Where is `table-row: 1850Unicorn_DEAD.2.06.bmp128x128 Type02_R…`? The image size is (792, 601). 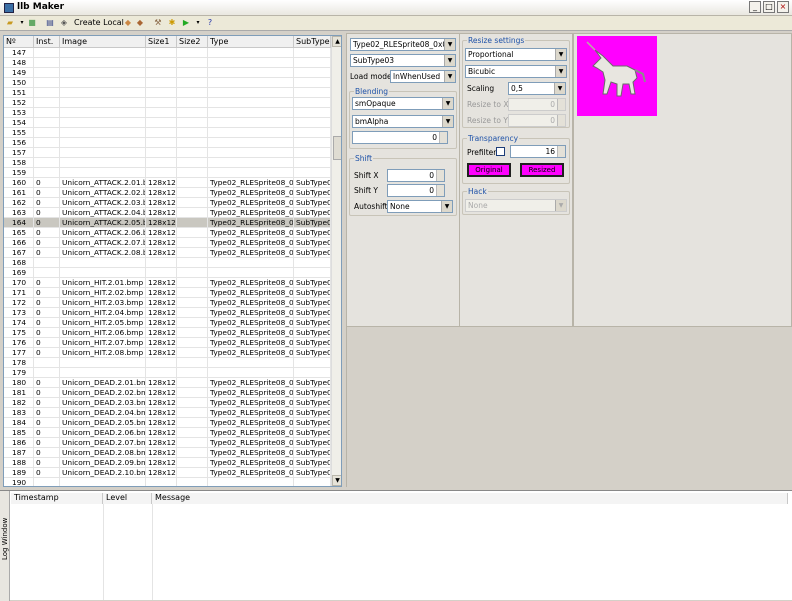 table-row: 1850Unicorn_DEAD.2.06.bmp128x128 Type02_R… is located at coordinates (167, 433).